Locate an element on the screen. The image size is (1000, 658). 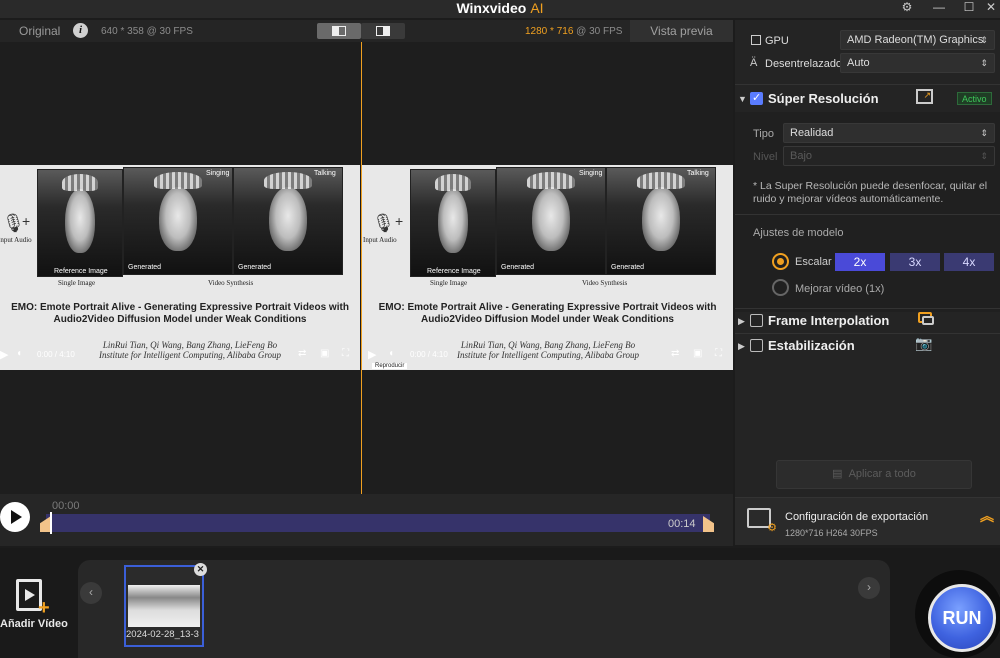
settings-icon: ⚙ is located at coordinates (907, 8).